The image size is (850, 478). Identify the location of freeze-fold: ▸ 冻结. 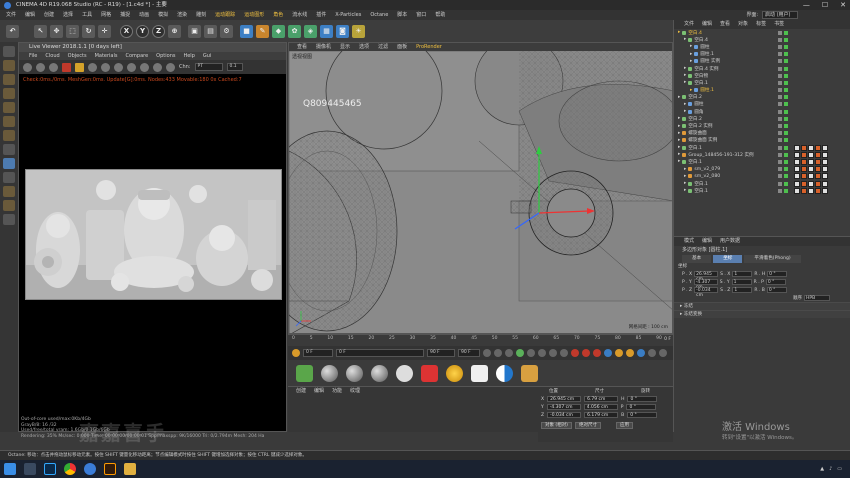
(762, 306).